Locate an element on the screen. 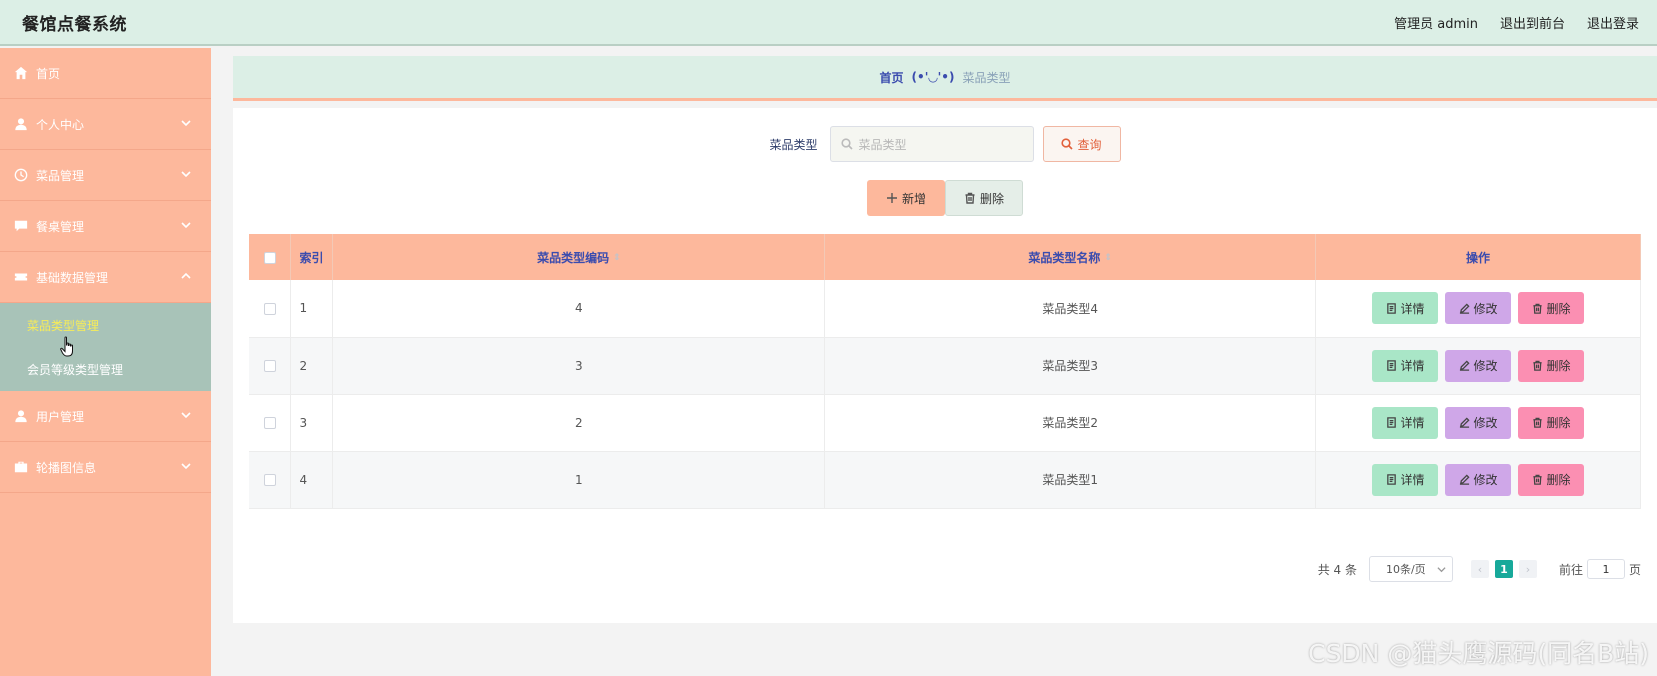 This screenshot has height=676, width=1657. sidebar-item-table-management: 餐桌管理 is located at coordinates (105, 226).